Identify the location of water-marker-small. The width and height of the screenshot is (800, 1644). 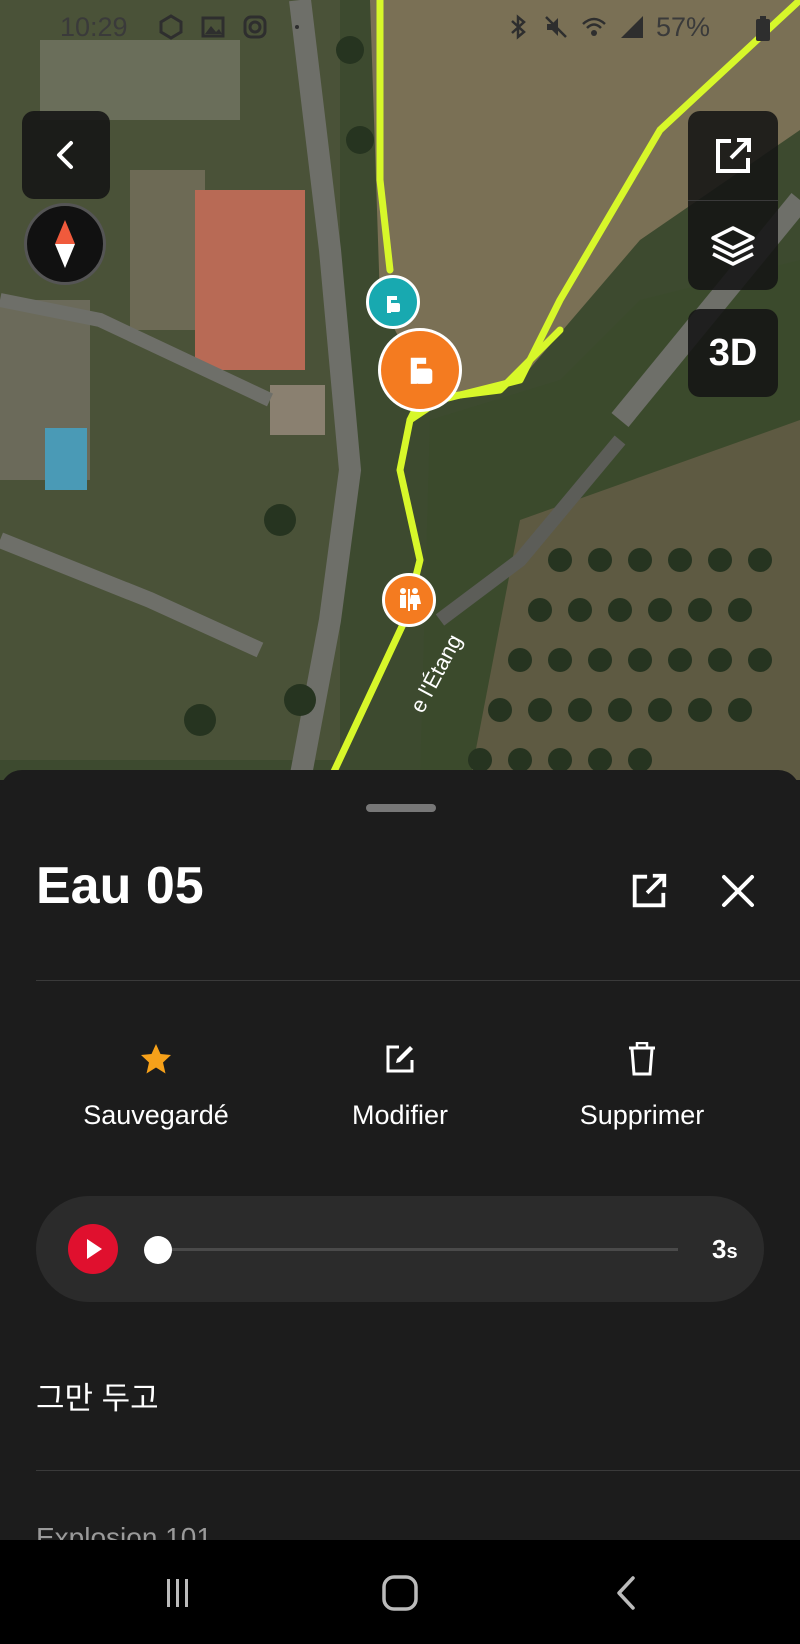
(393, 302).